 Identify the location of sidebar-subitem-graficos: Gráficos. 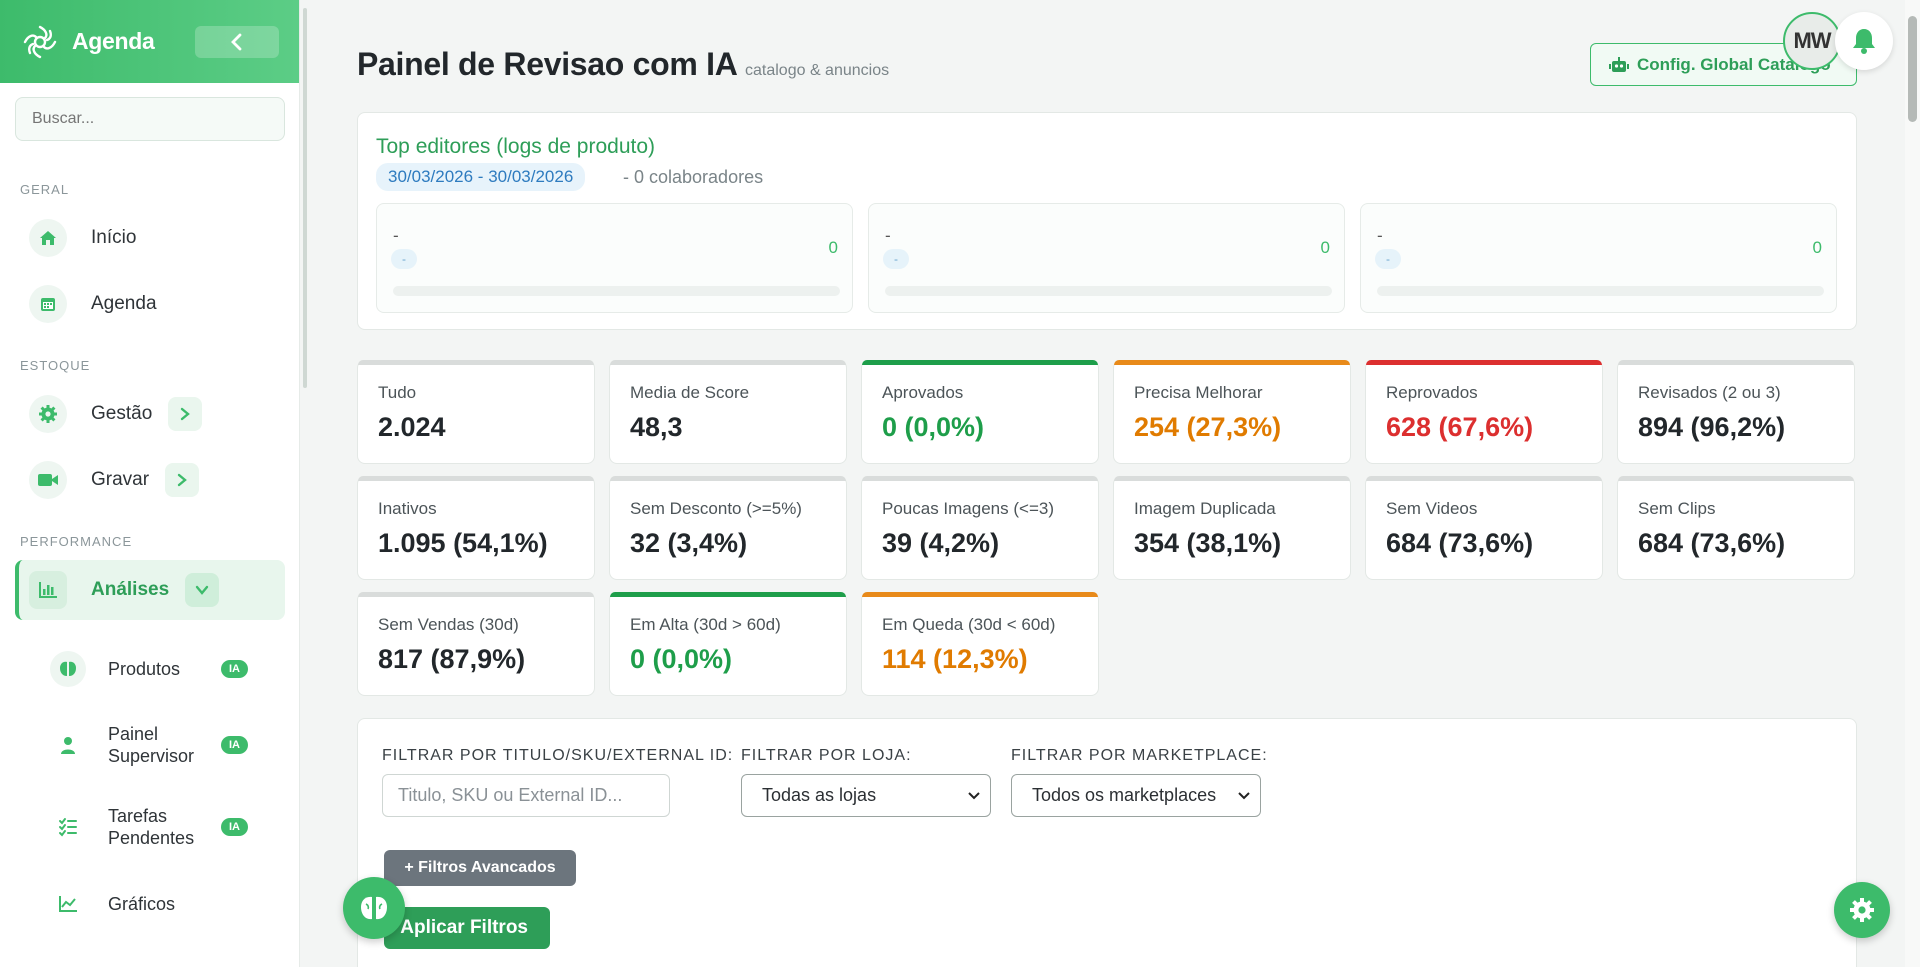
(165, 904).